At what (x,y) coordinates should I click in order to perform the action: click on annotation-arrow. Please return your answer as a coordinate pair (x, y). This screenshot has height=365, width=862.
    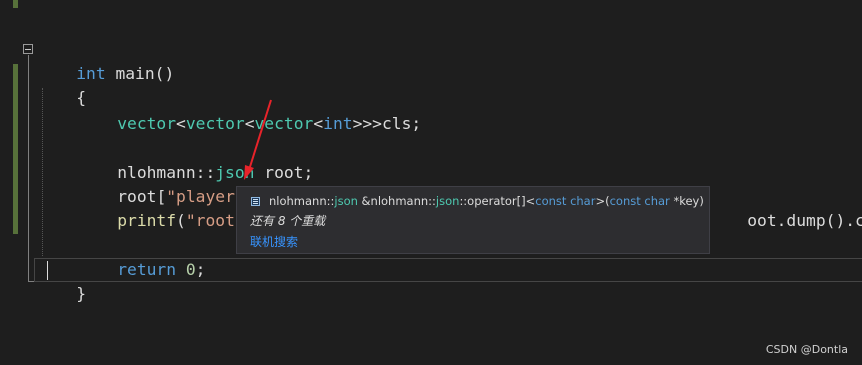
    Looking at the image, I should click on (258, 139).